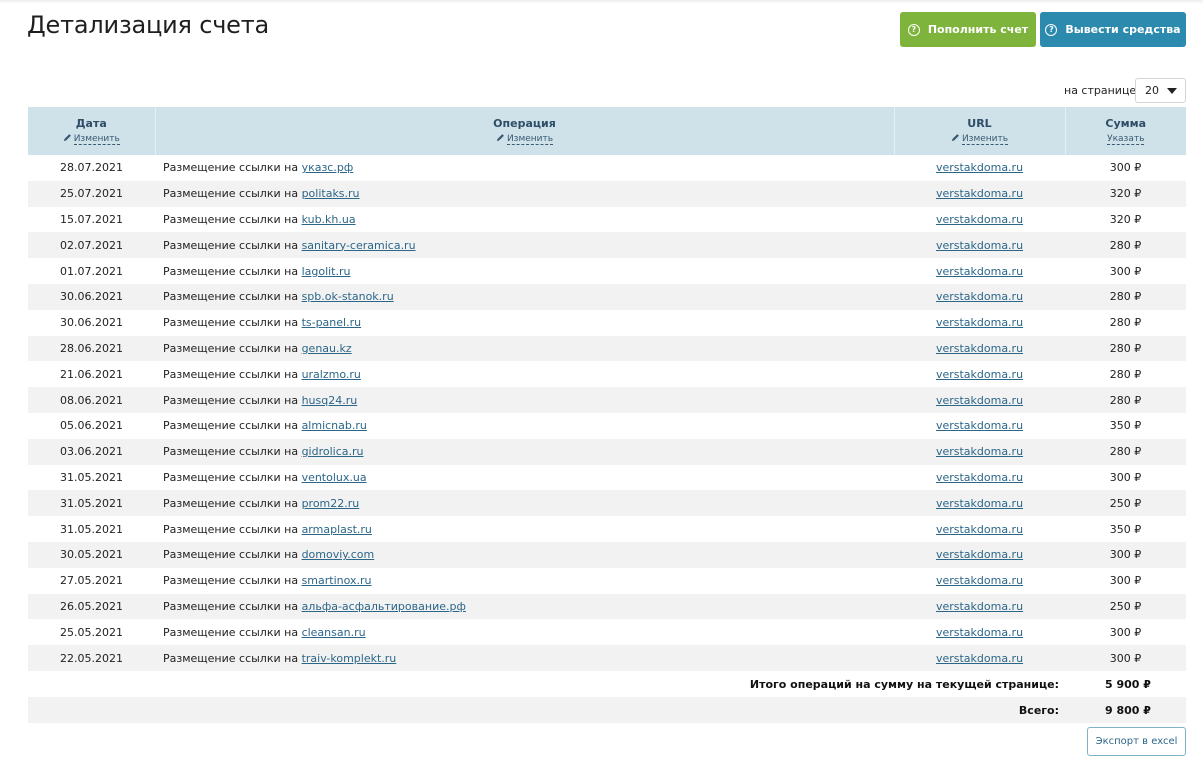 The width and height of the screenshot is (1203, 765). Describe the element at coordinates (1125, 131) in the screenshot. I see `column-header-sum: Сумма Указать` at that location.